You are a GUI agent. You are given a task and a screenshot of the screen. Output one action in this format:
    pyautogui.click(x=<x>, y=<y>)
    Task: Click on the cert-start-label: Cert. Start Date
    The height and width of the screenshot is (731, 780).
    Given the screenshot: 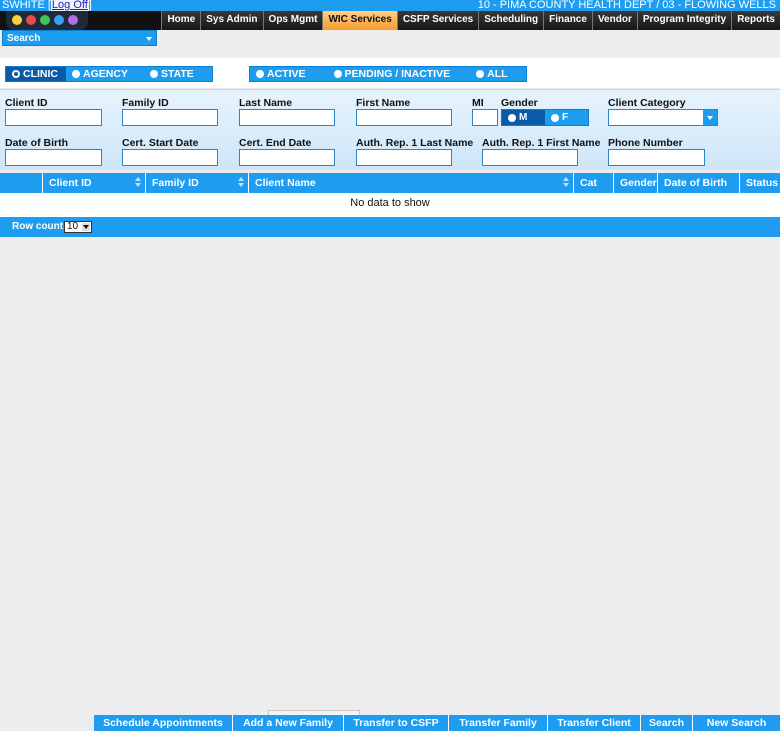 What is the action you would take?
    pyautogui.click(x=160, y=143)
    